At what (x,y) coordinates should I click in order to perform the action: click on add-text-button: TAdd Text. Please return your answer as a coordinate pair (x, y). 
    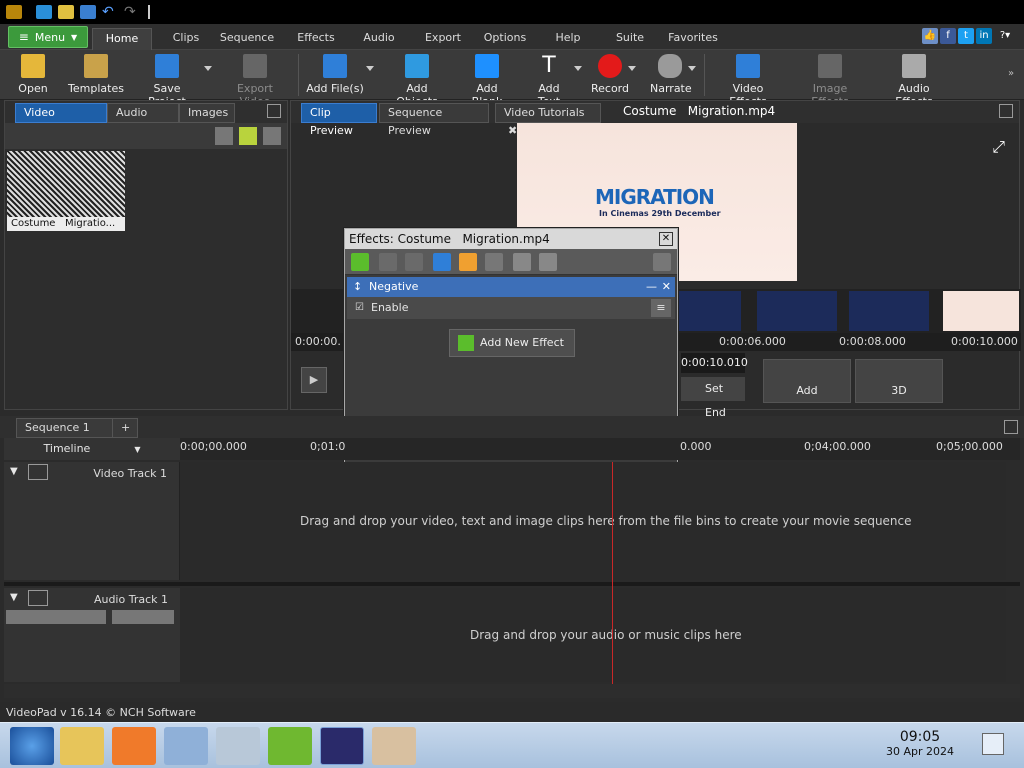
    Looking at the image, I should click on (554, 80).